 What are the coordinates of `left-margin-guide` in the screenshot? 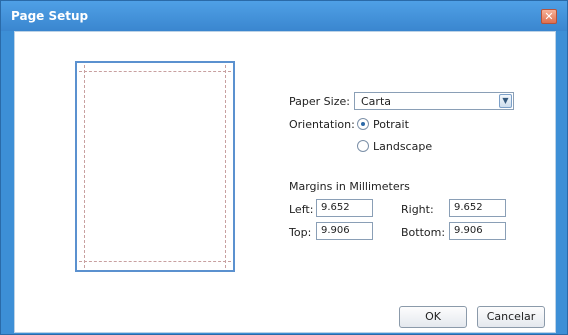 It's located at (84, 166).